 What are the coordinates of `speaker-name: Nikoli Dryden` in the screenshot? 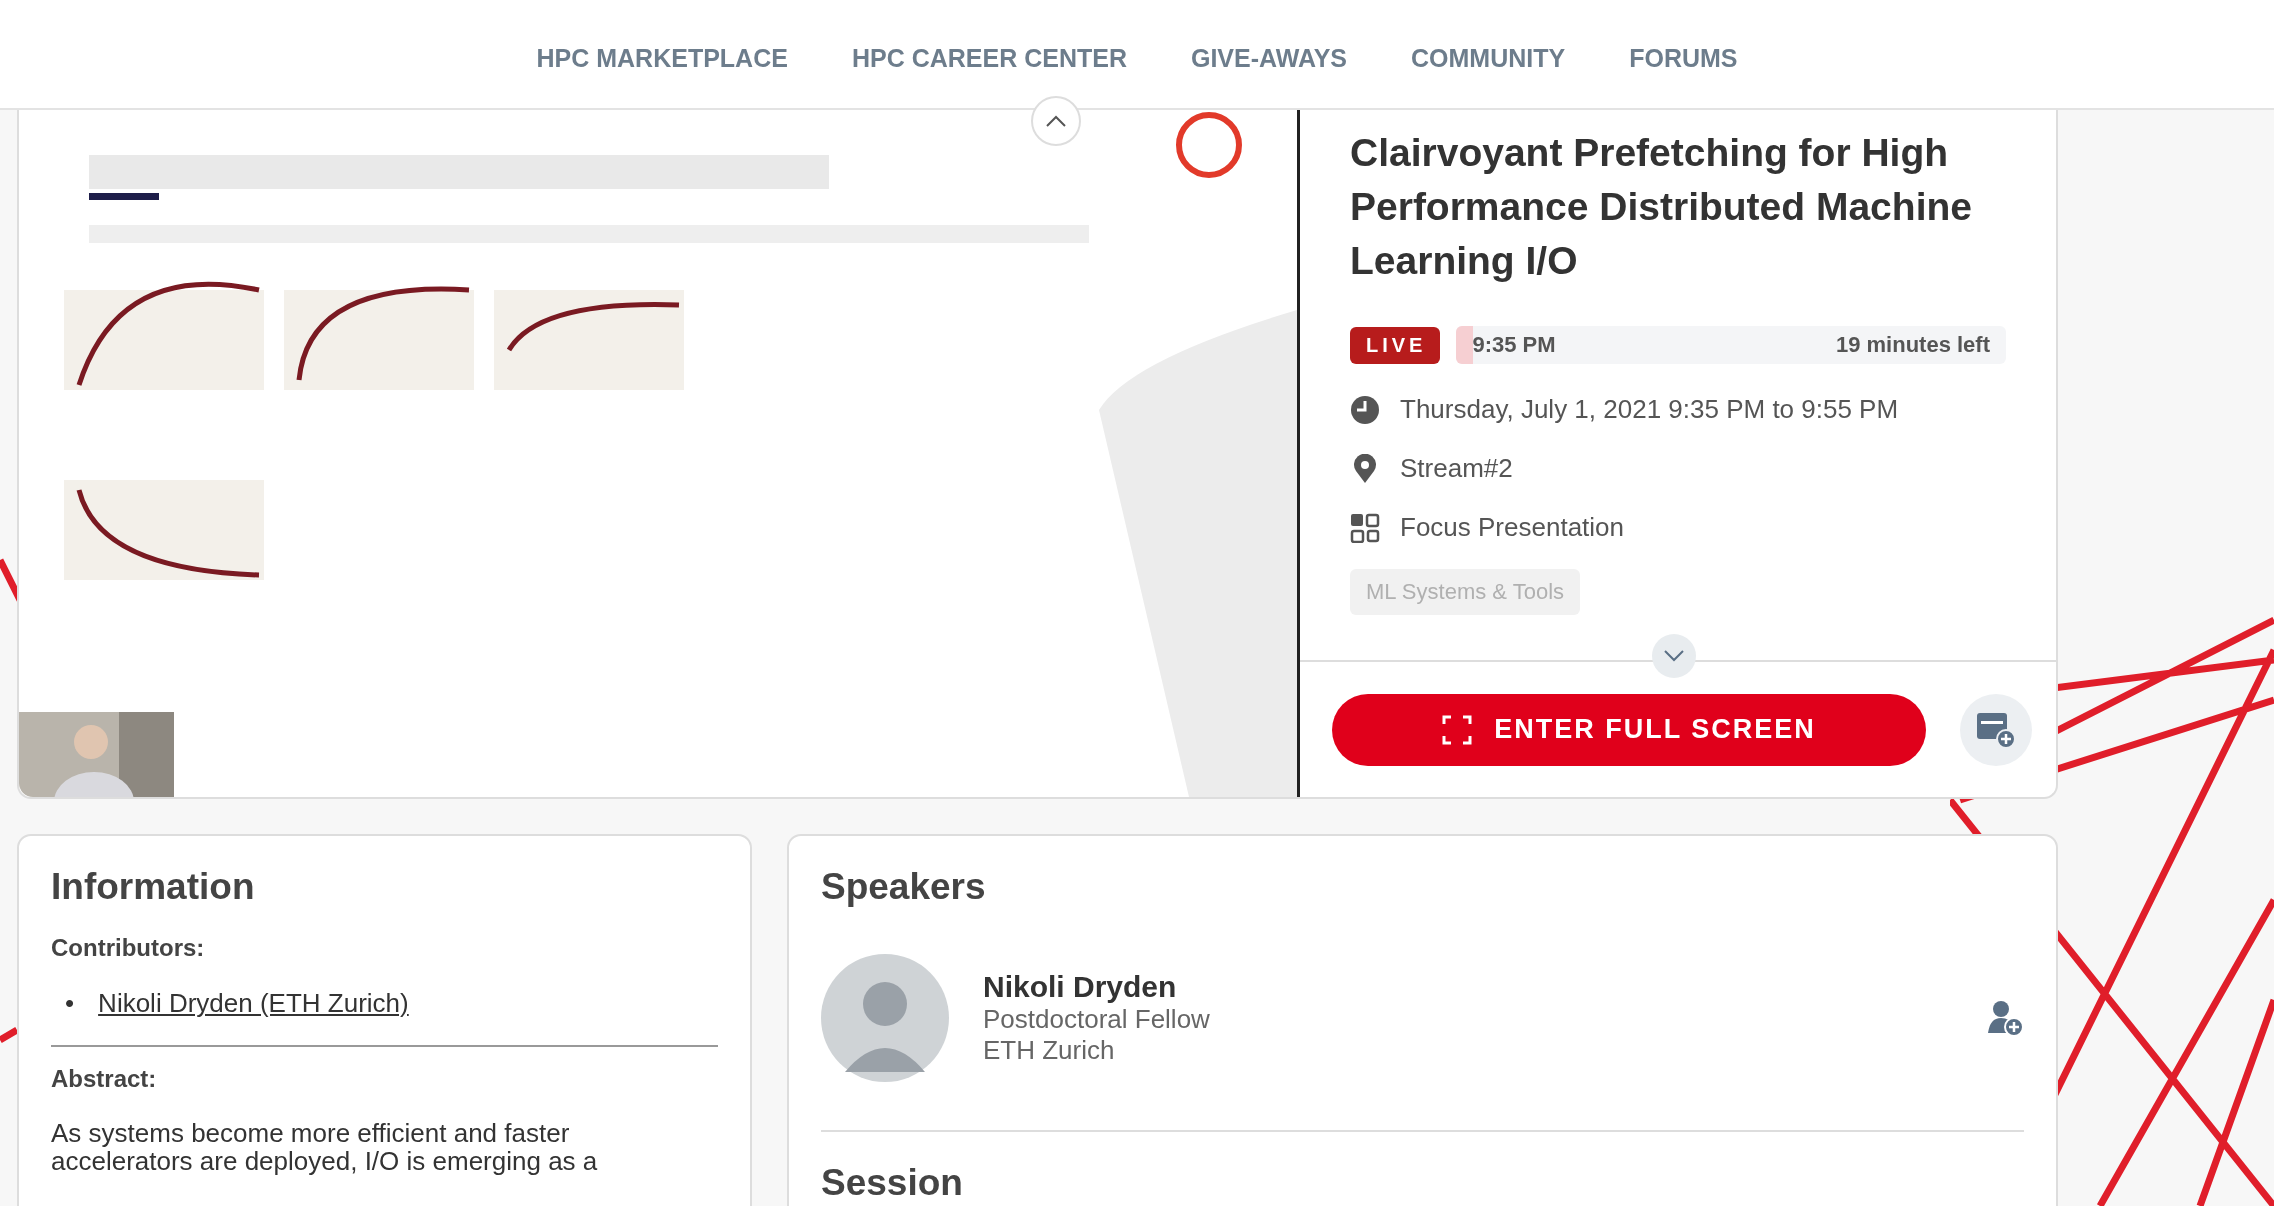 It's located at (1080, 987).